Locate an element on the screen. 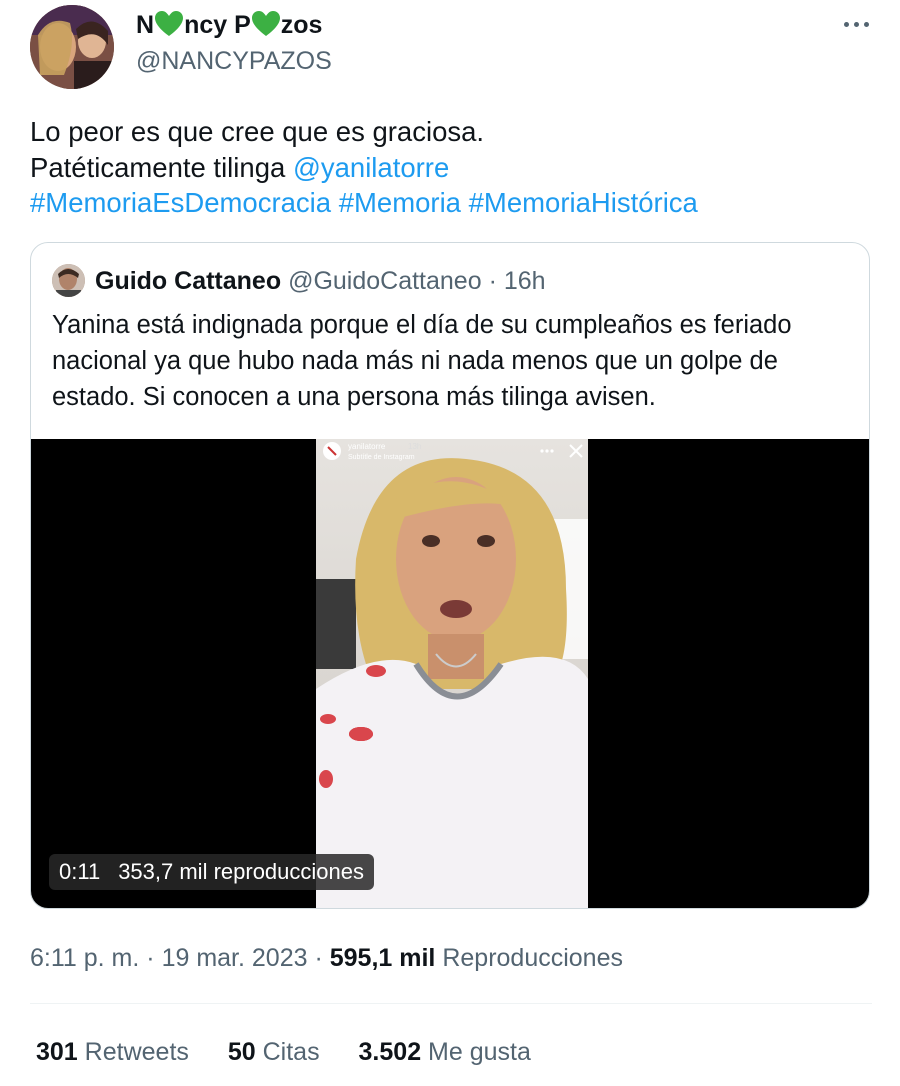 The width and height of the screenshot is (900, 1086). avatar-photo is located at coordinates (72, 47).